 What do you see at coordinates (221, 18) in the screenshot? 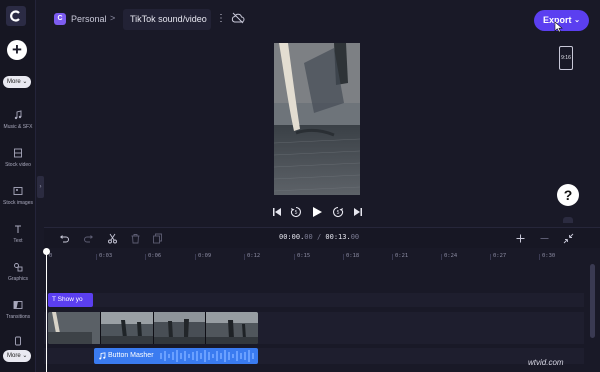
I see `more-options-icon: ⋮` at bounding box center [221, 18].